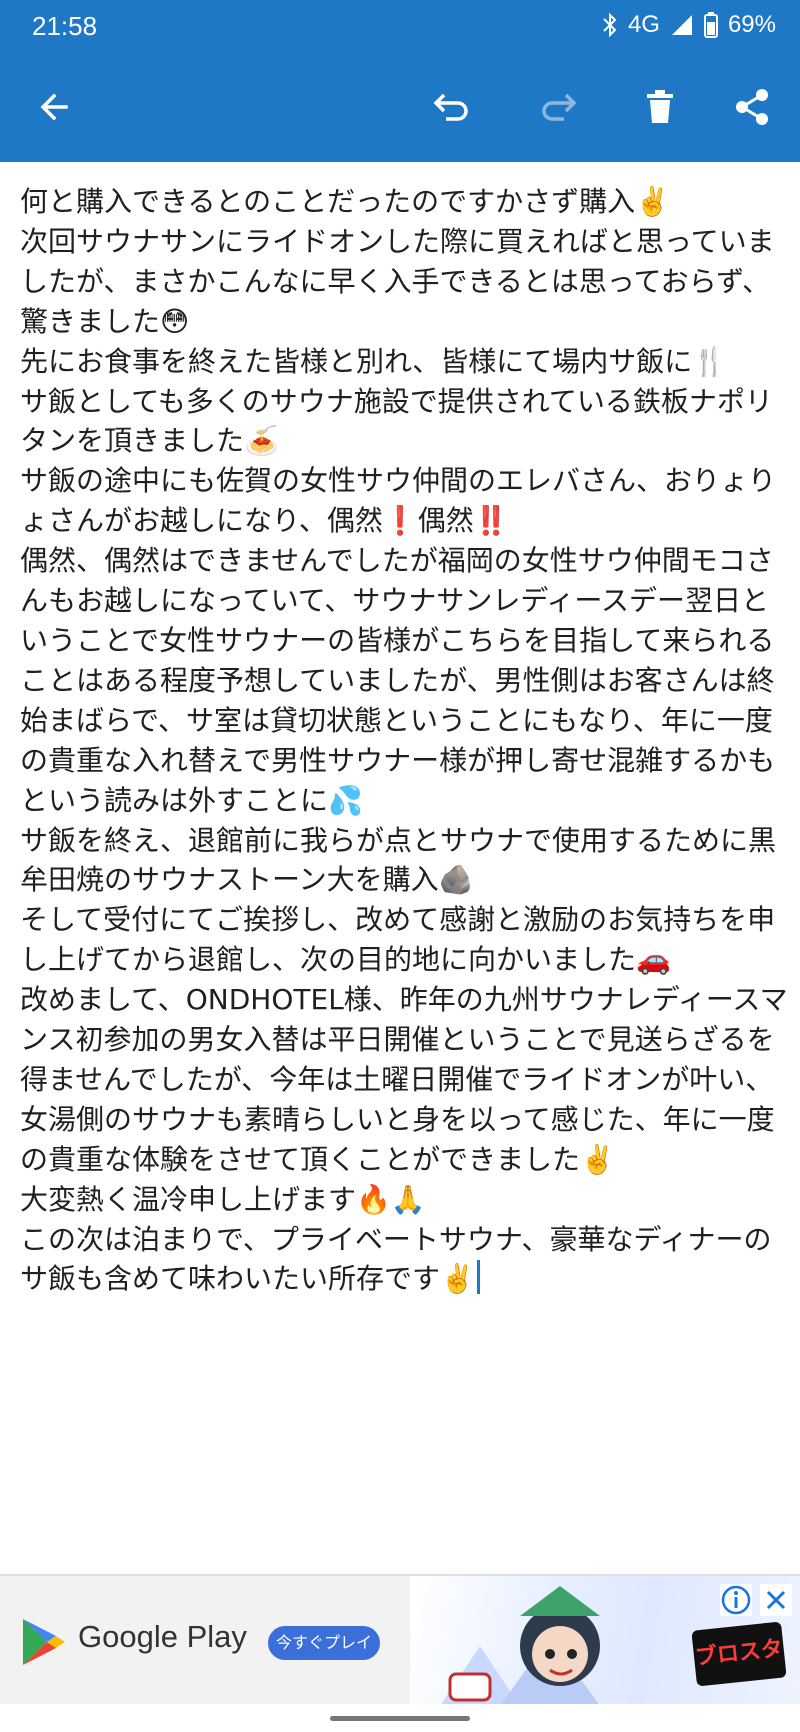 This screenshot has height=1732, width=800. I want to click on game-logo: ブロスタ, so click(739, 1654).